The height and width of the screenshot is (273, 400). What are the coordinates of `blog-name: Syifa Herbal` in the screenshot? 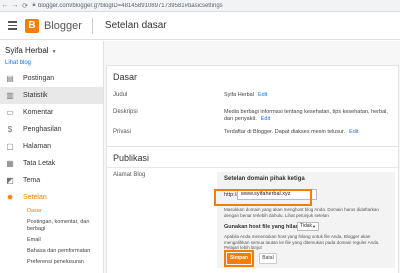 It's located at (27, 50).